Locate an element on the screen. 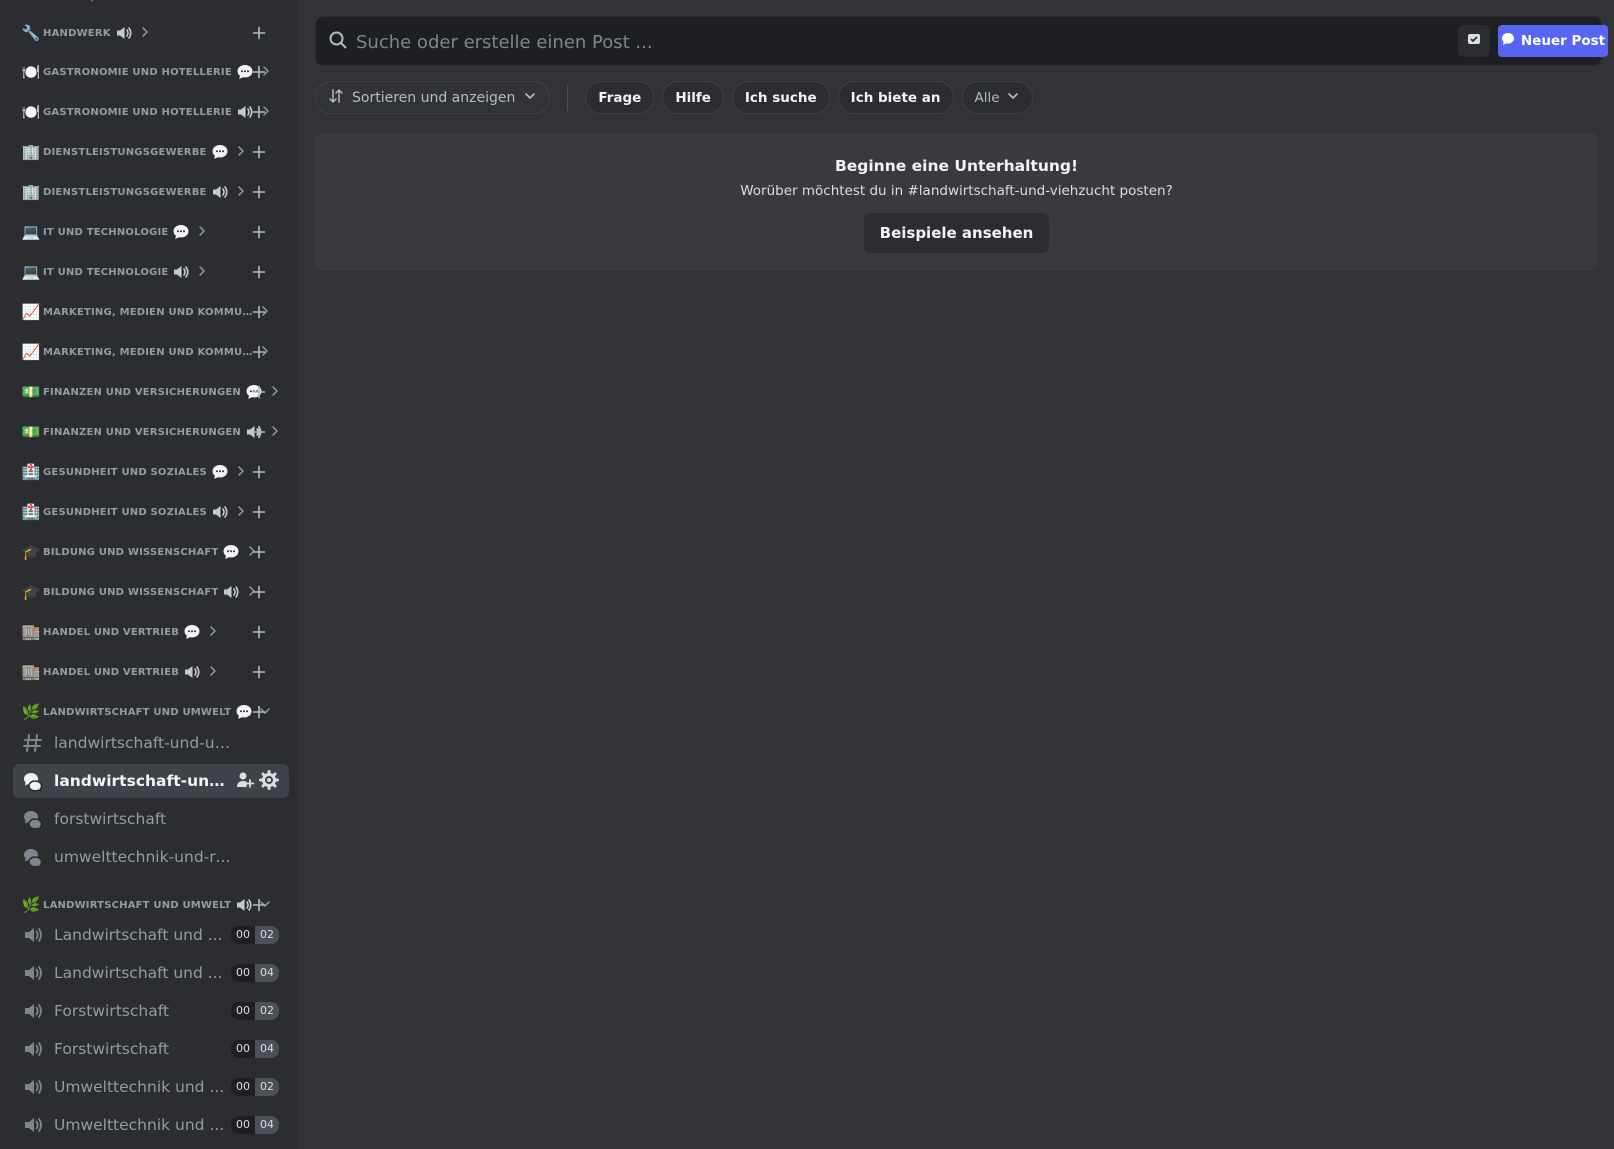  user-count-limit: 02 is located at coordinates (267, 1087).